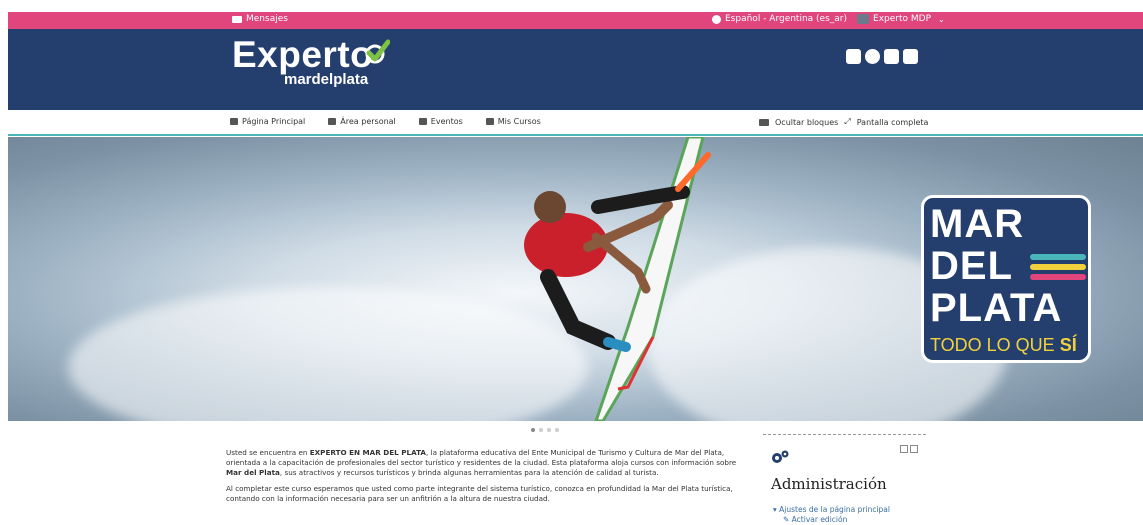 The height and width of the screenshot is (525, 1143). I want to click on calendar-icon, so click(422, 121).